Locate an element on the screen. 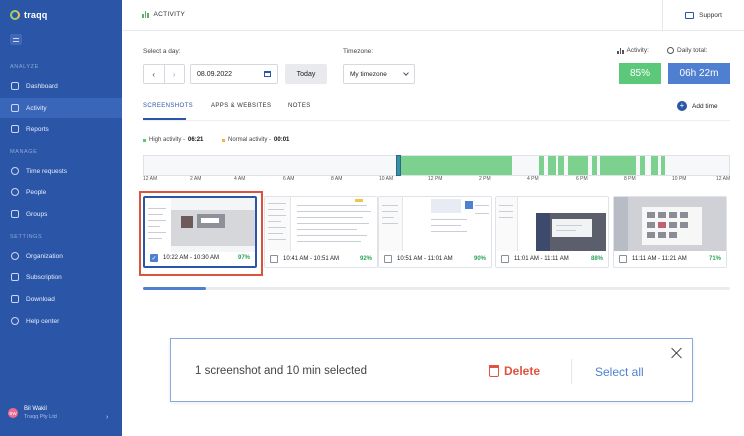  folder-icon is located at coordinates (15, 129).